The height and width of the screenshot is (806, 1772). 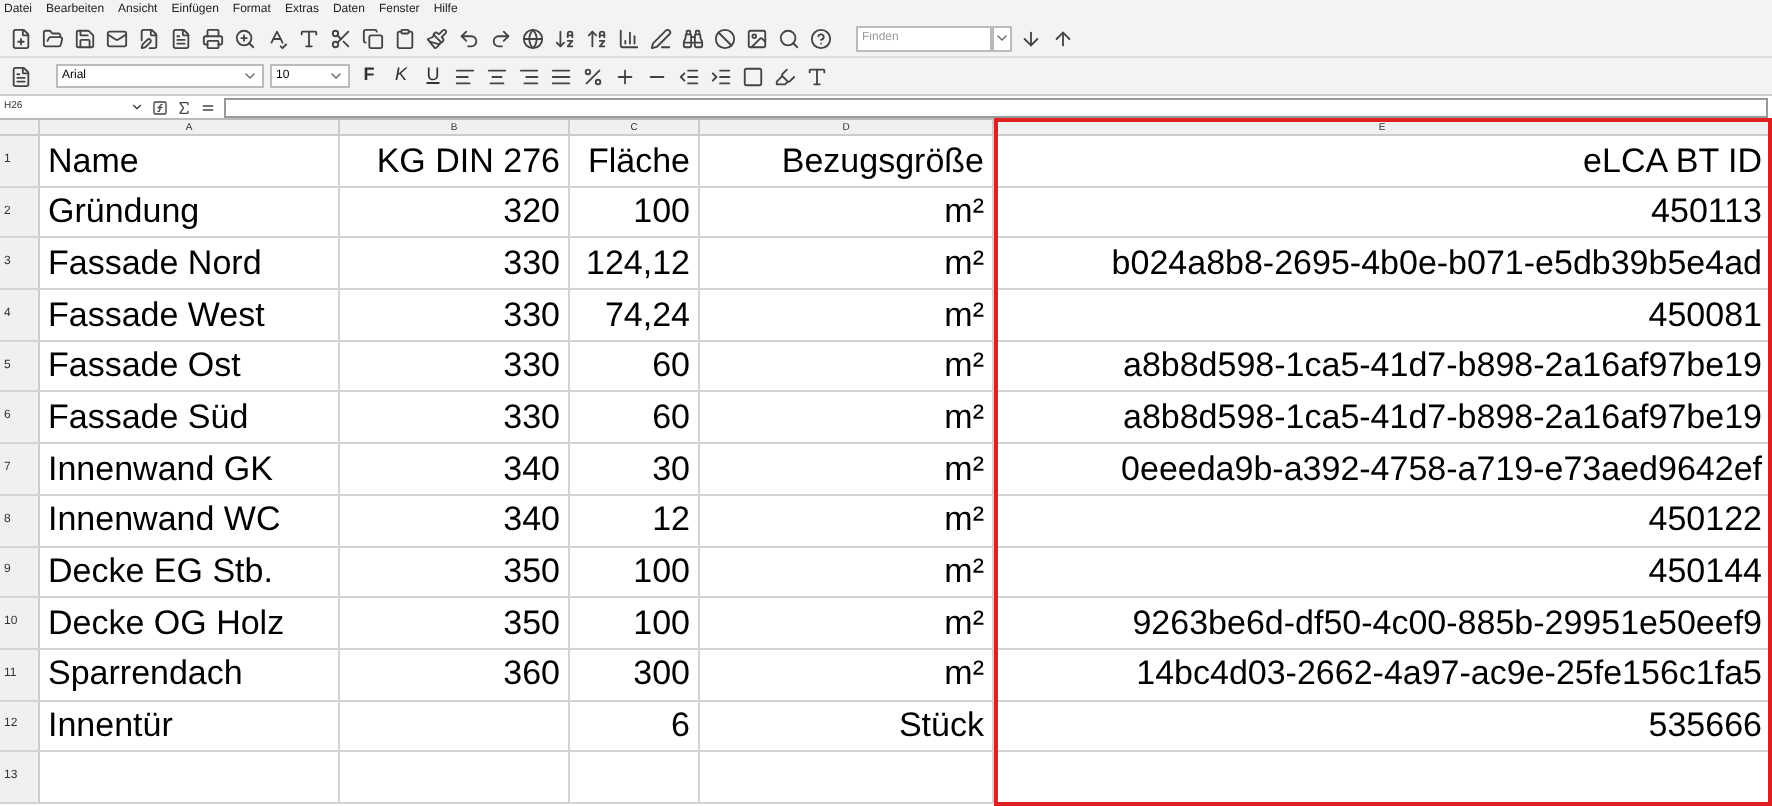 What do you see at coordinates (593, 76) in the screenshot?
I see `percent-icon` at bounding box center [593, 76].